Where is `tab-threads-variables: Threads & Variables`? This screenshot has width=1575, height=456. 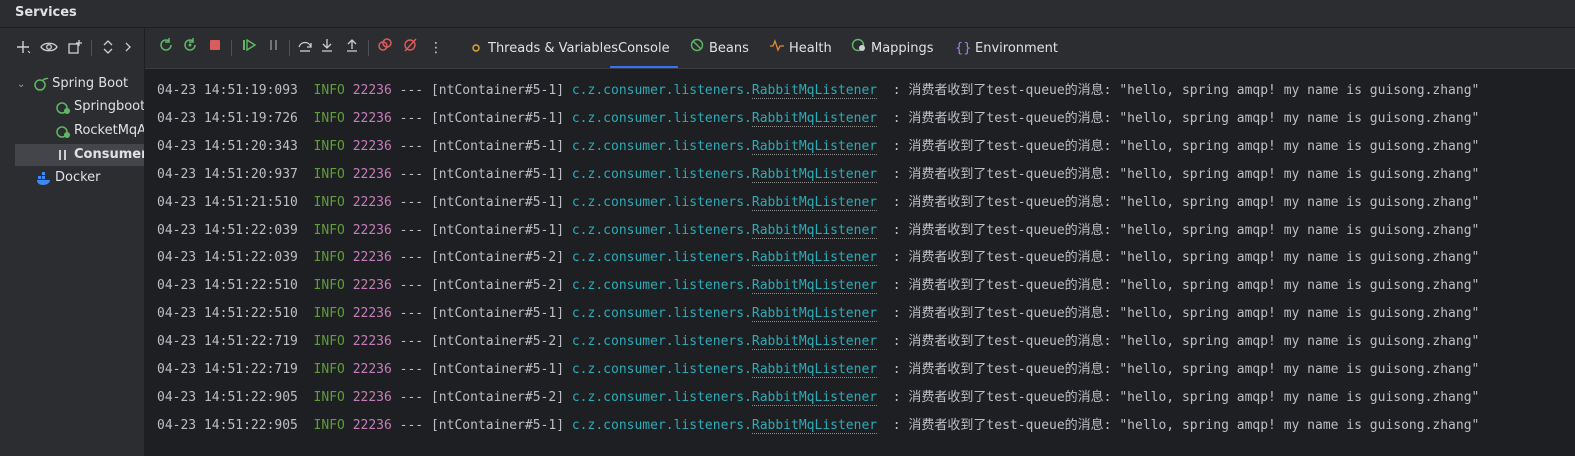 tab-threads-variables: Threads & Variables is located at coordinates (543, 48).